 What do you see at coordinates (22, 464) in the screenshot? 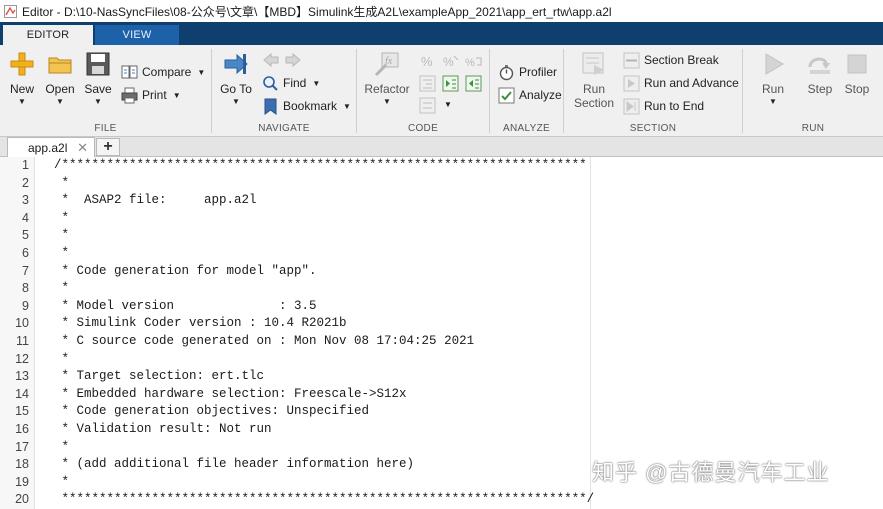
I see `line-number: 18` at bounding box center [22, 464].